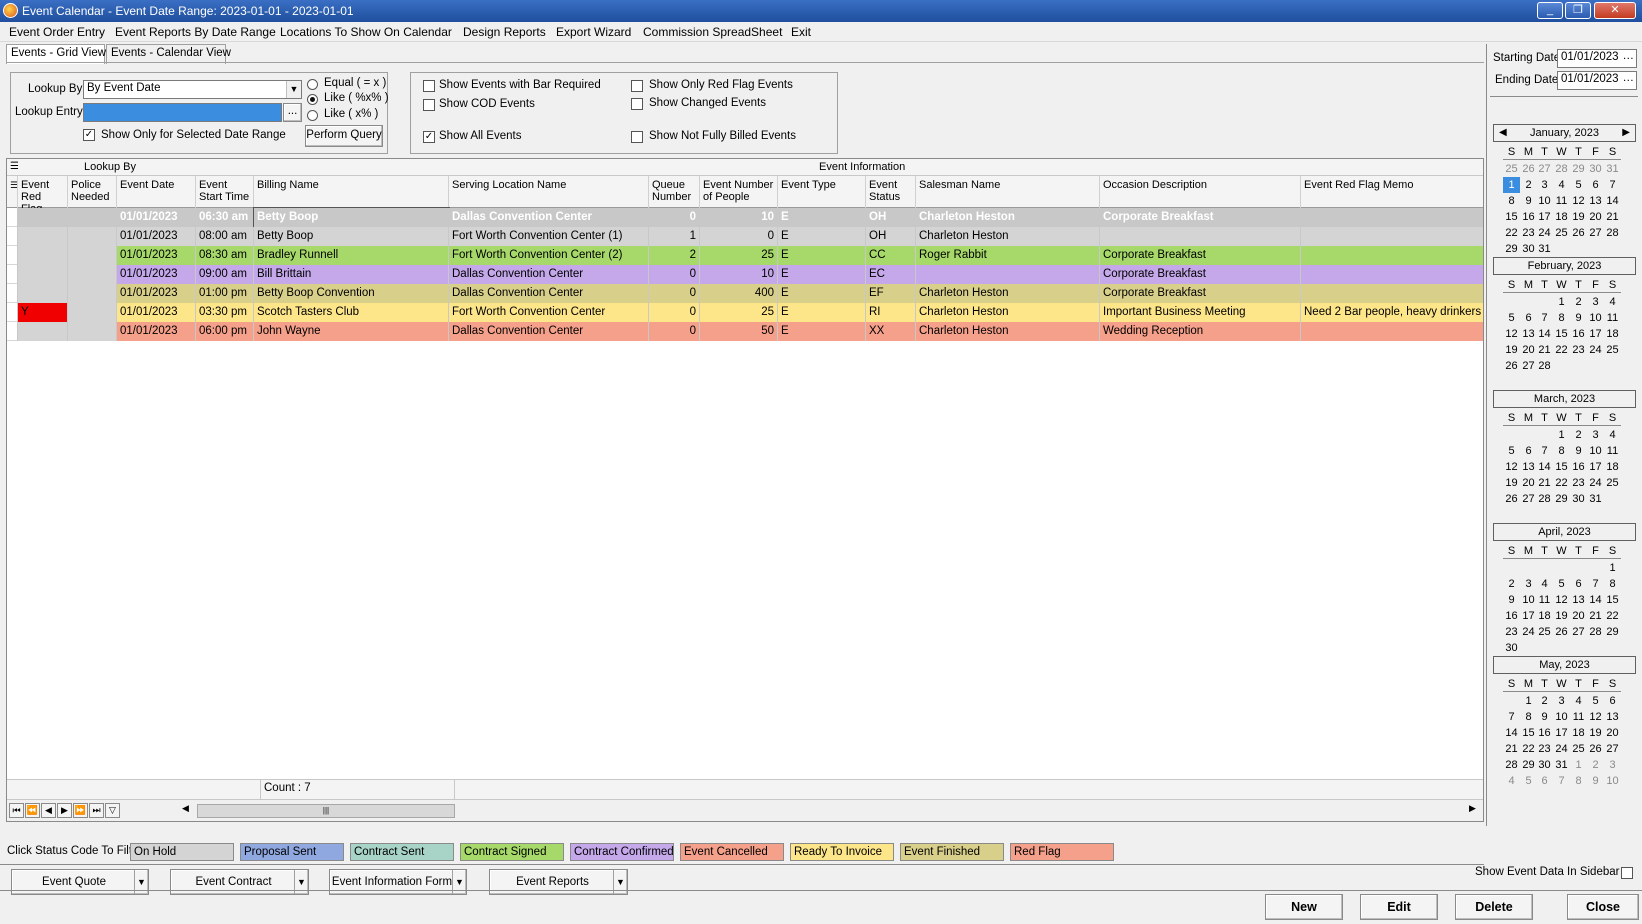  I want to click on radio-like-both, so click(312, 99).